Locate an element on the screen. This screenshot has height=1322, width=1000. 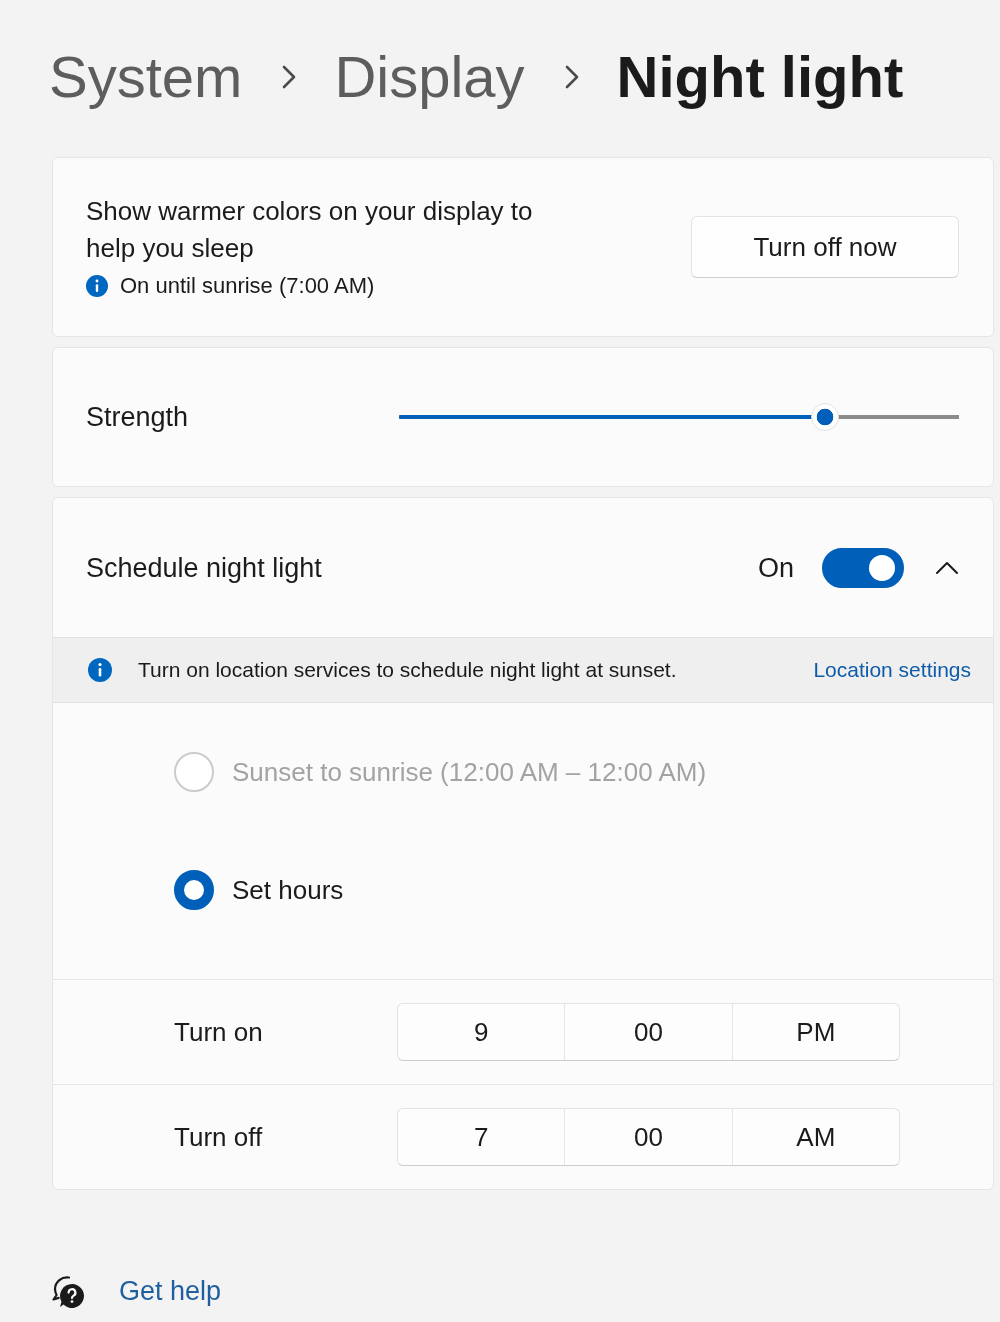
breadcrumb-link: System is located at coordinates (146, 76).